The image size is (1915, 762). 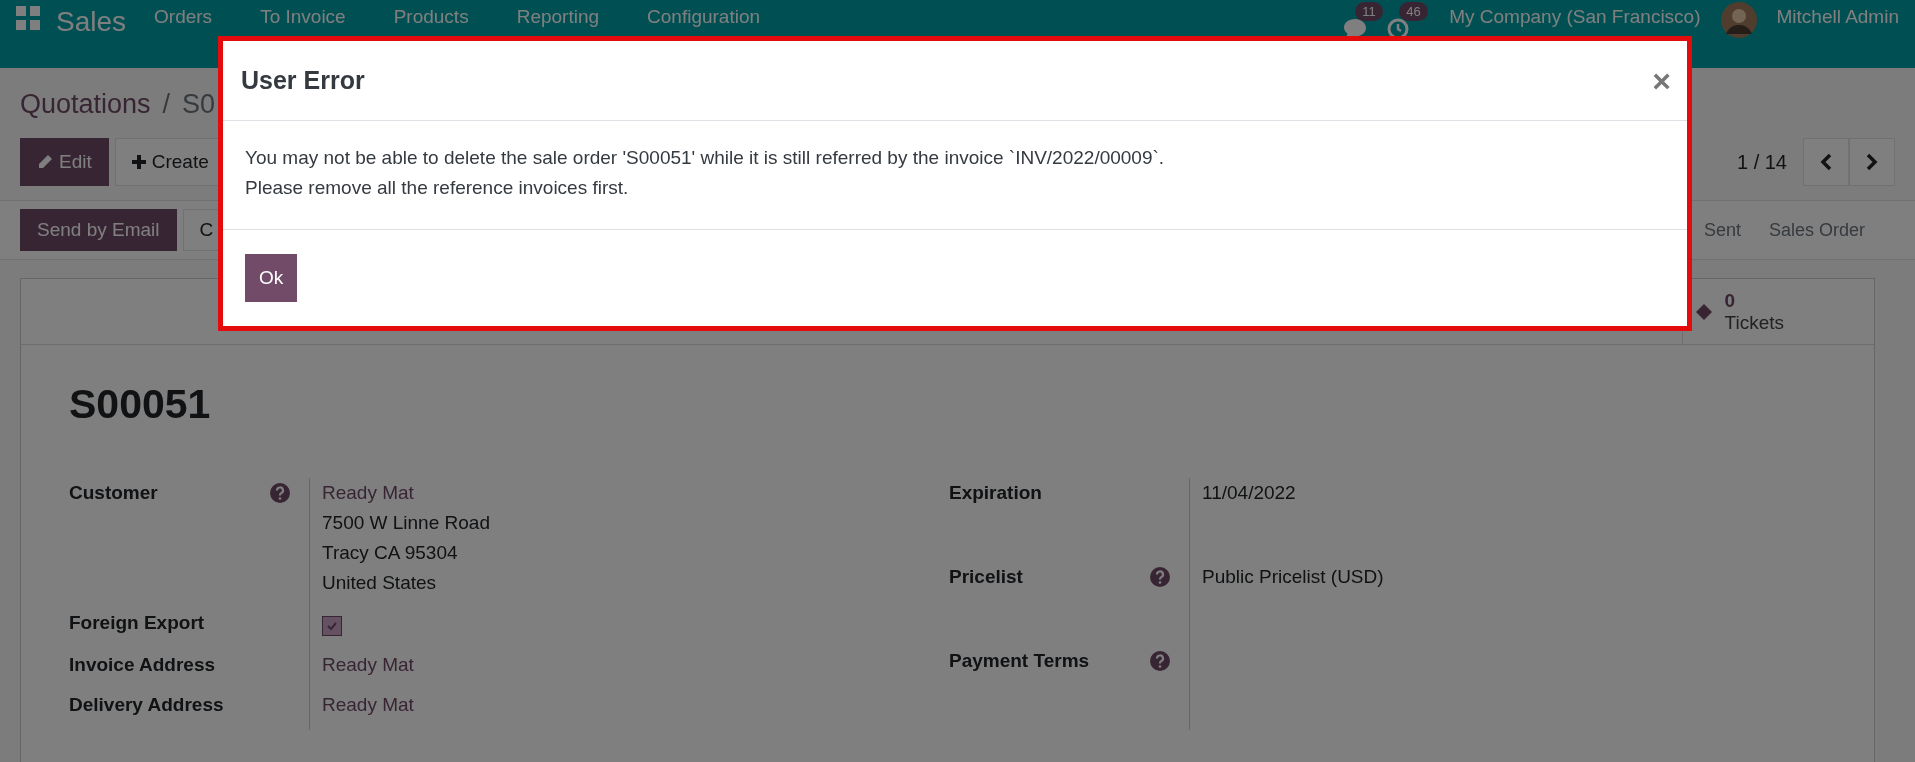 What do you see at coordinates (437, 188) in the screenshot?
I see `error-message: Please remove all the reference invoices first.` at bounding box center [437, 188].